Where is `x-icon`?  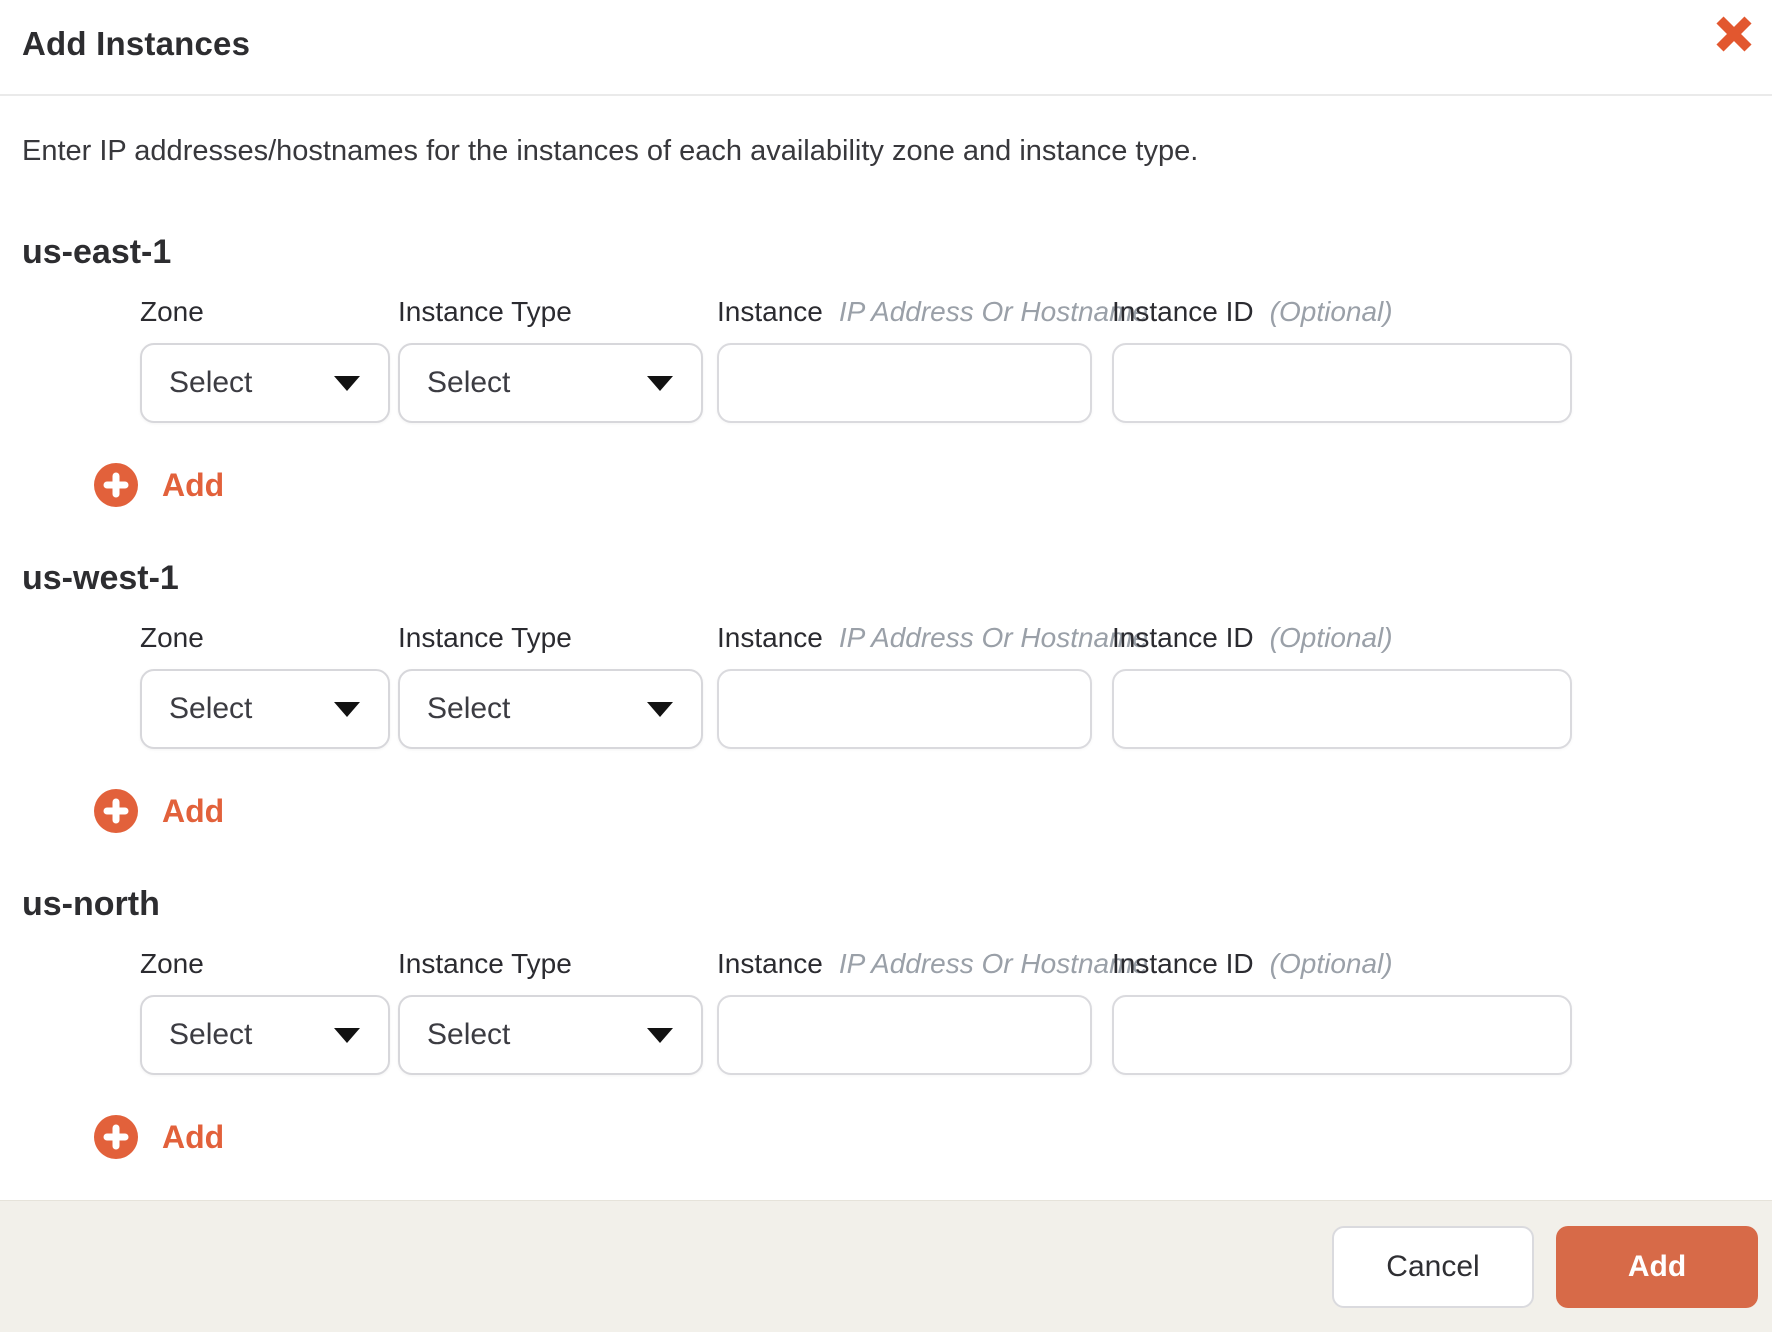 x-icon is located at coordinates (1734, 34).